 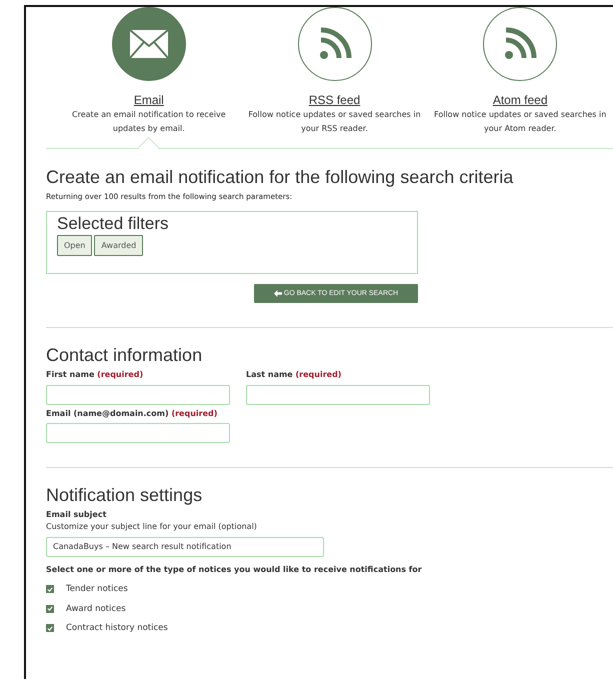 What do you see at coordinates (113, 224) in the screenshot?
I see `filters-title: Selected filters` at bounding box center [113, 224].